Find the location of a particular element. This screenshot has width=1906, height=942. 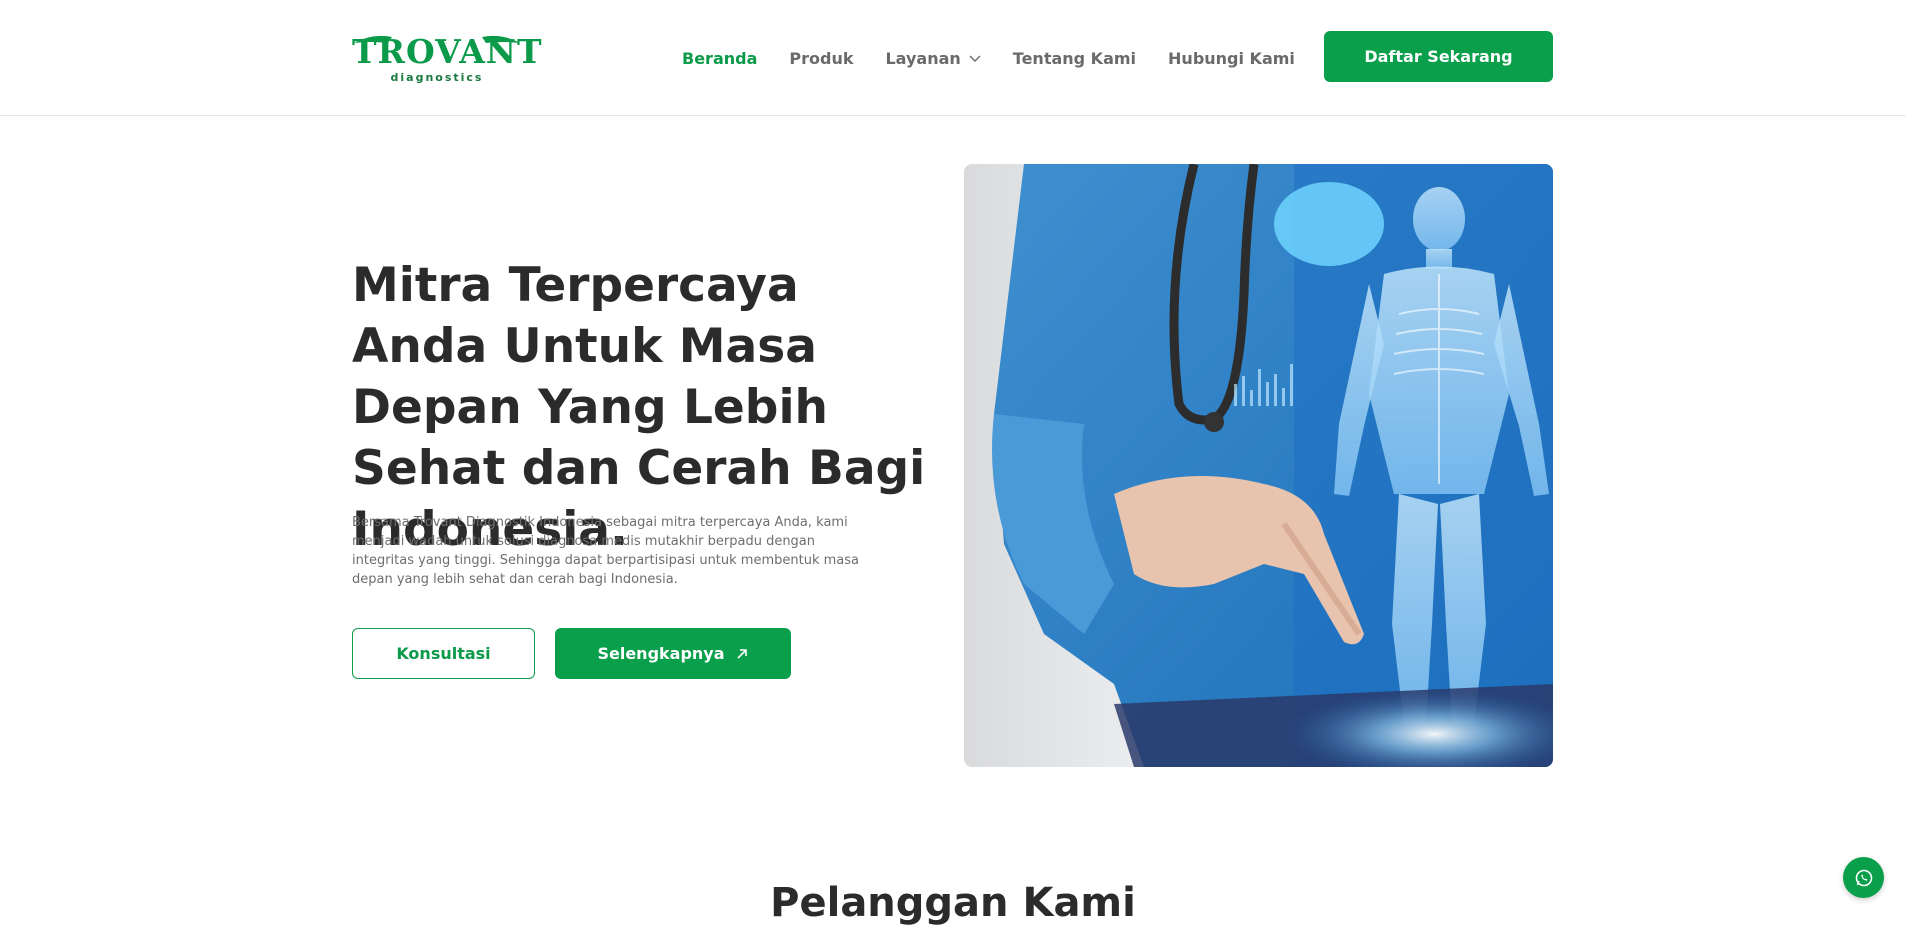

learn-more-button: Selengkapnya is located at coordinates (673, 653).